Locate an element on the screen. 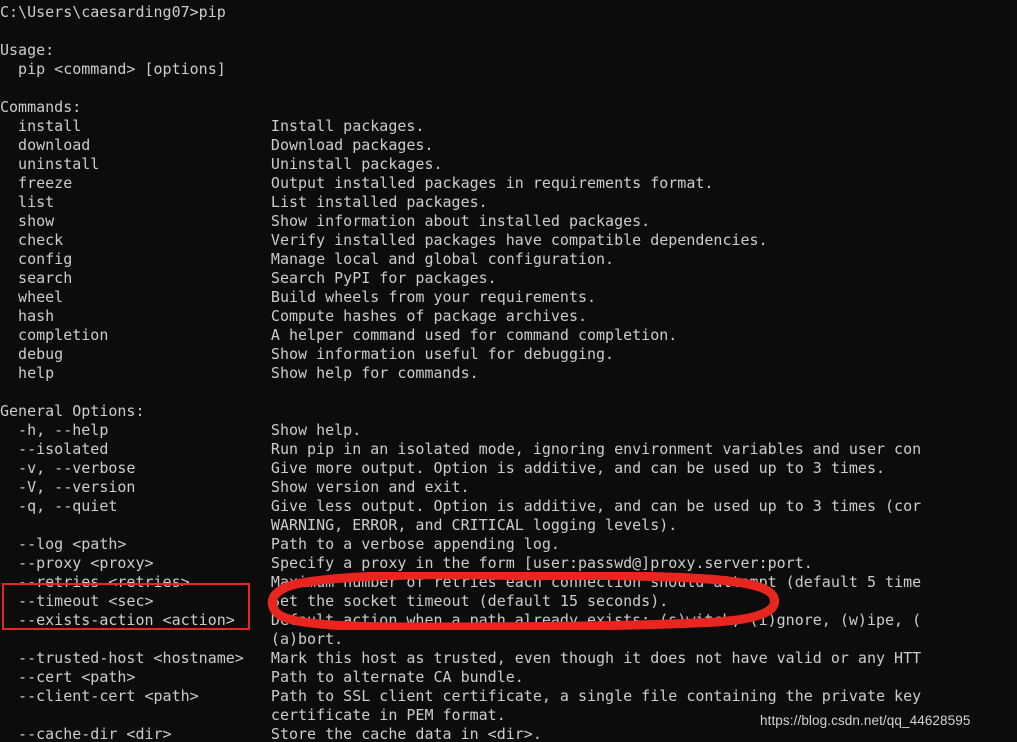  console-line: download Download packages. is located at coordinates (217, 145).